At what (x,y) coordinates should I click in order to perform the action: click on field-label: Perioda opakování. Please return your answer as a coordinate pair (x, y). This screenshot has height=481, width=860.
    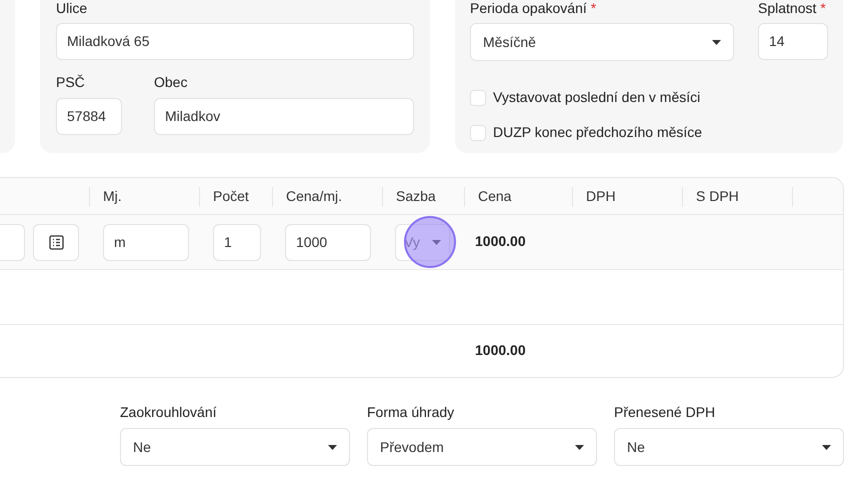
    Looking at the image, I should click on (528, 9).